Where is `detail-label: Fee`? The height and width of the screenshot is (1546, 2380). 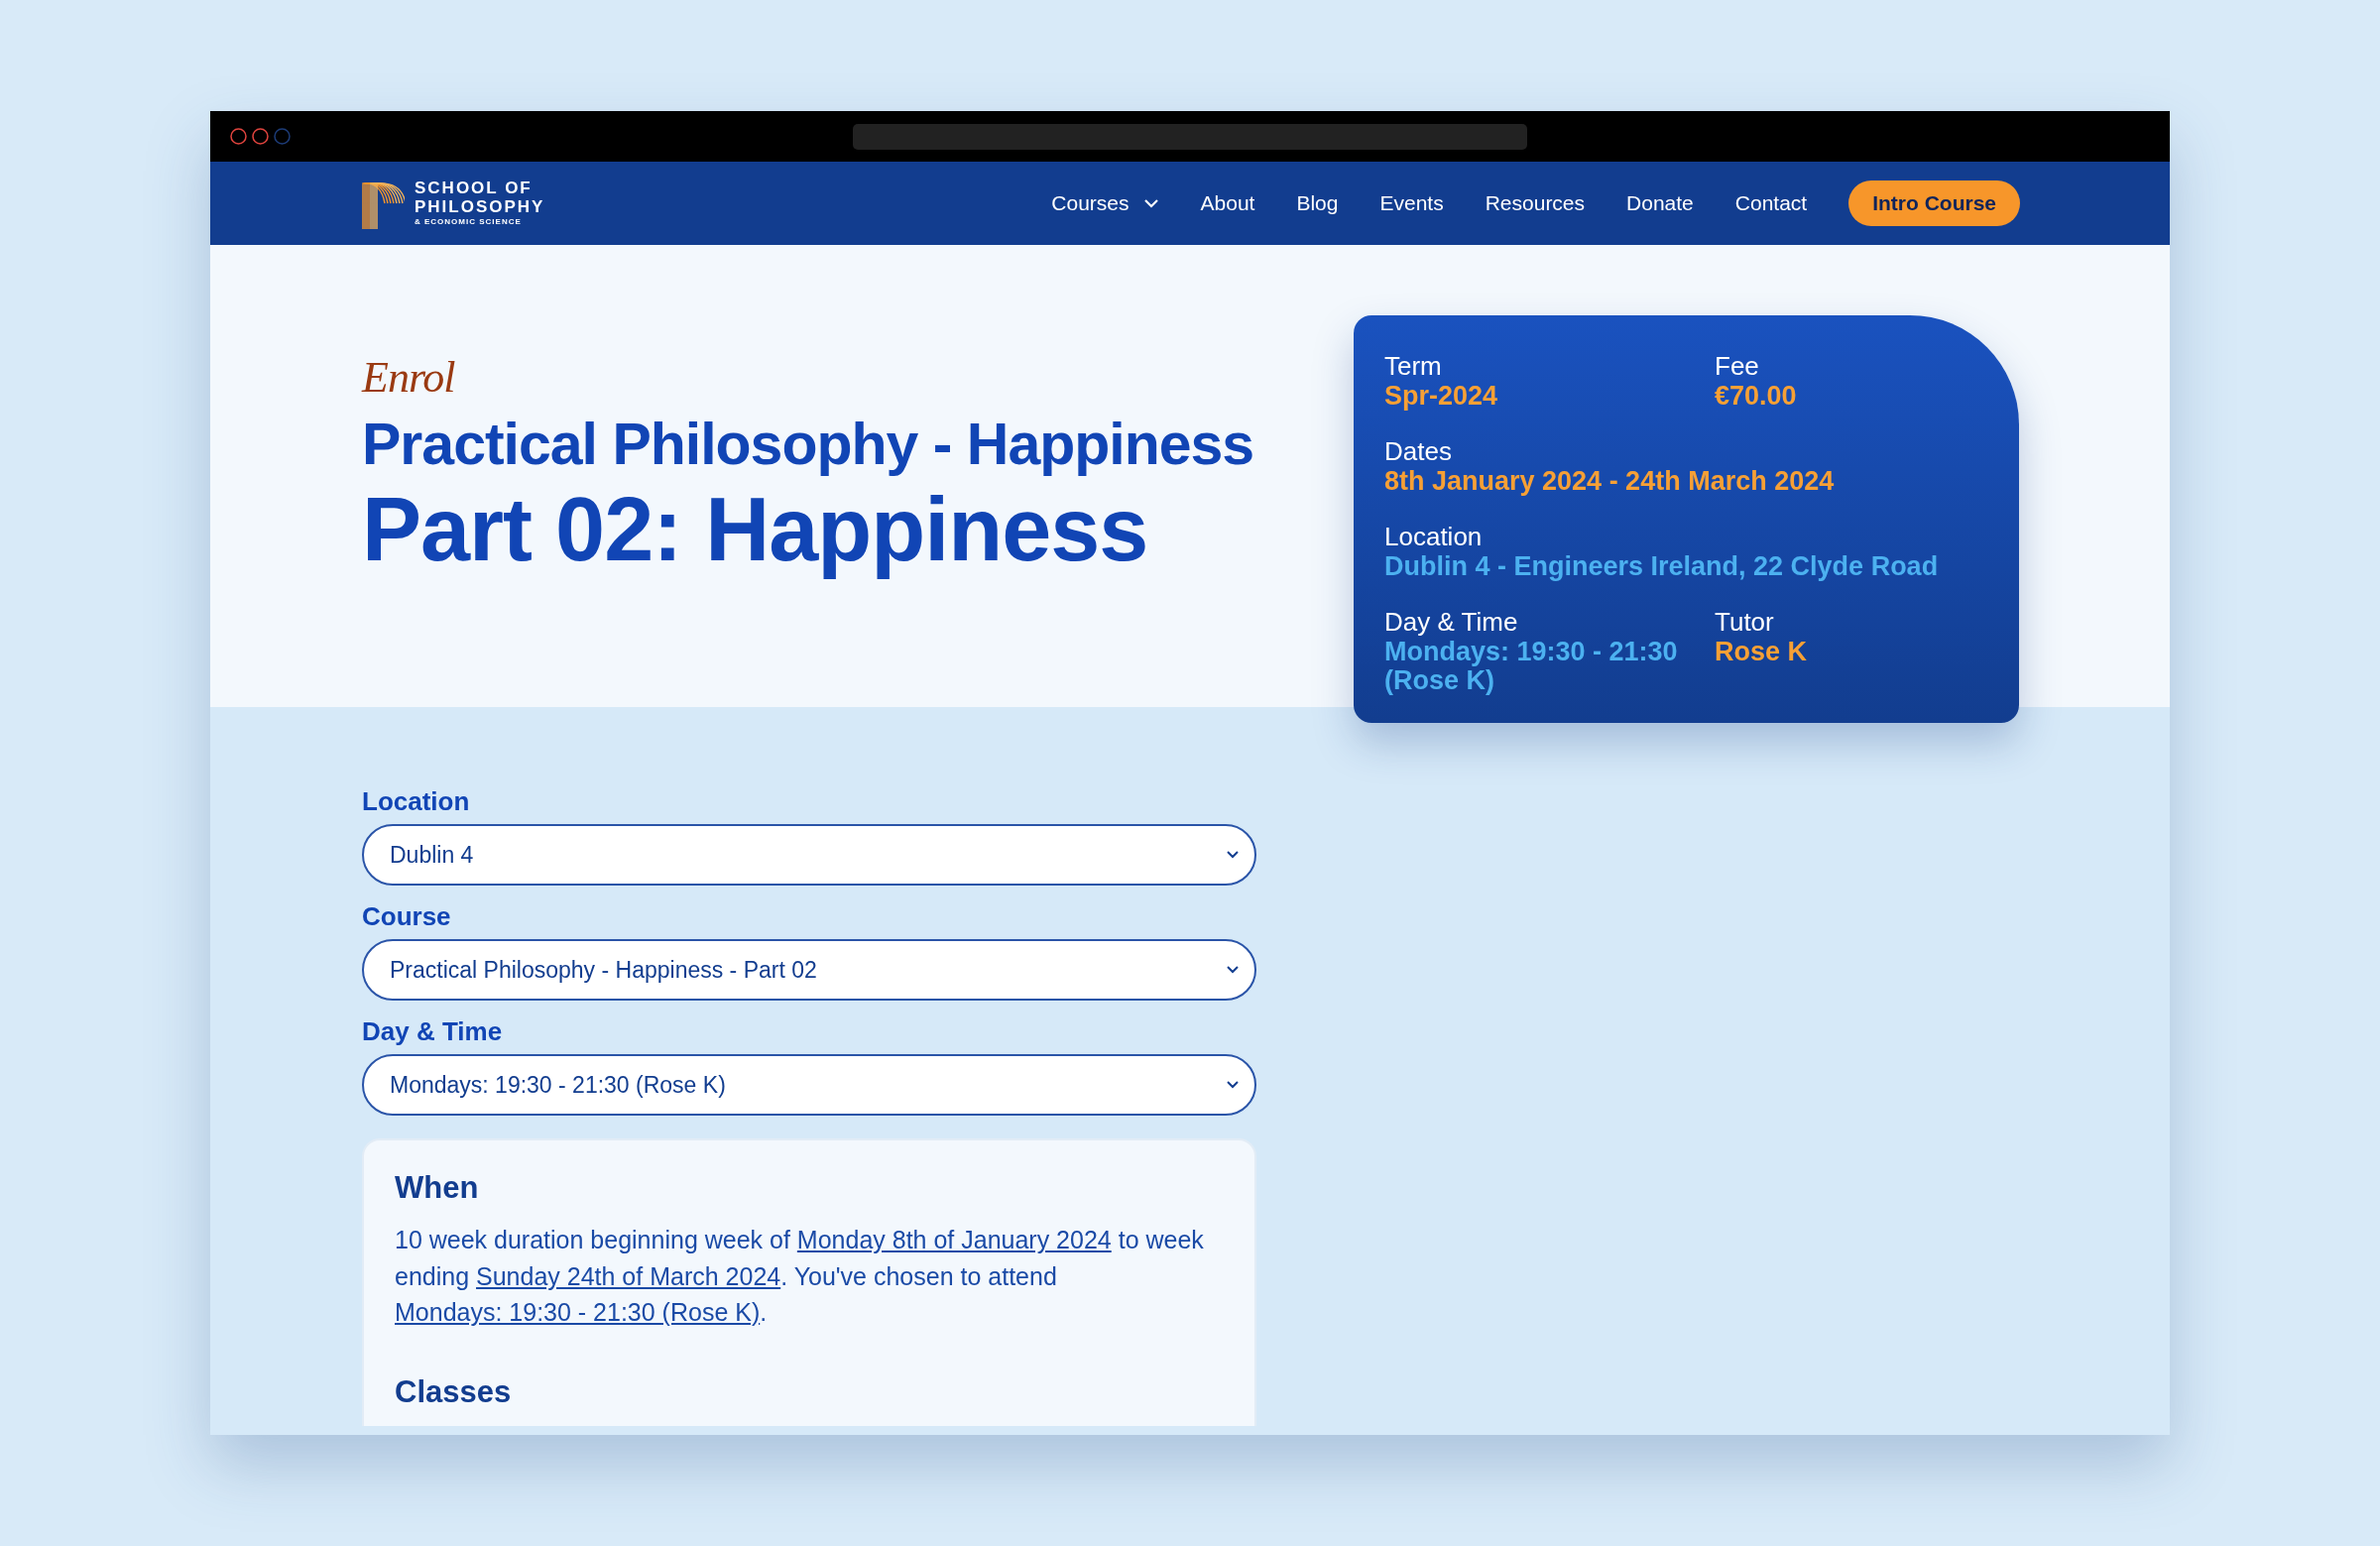 detail-label: Fee is located at coordinates (1737, 366).